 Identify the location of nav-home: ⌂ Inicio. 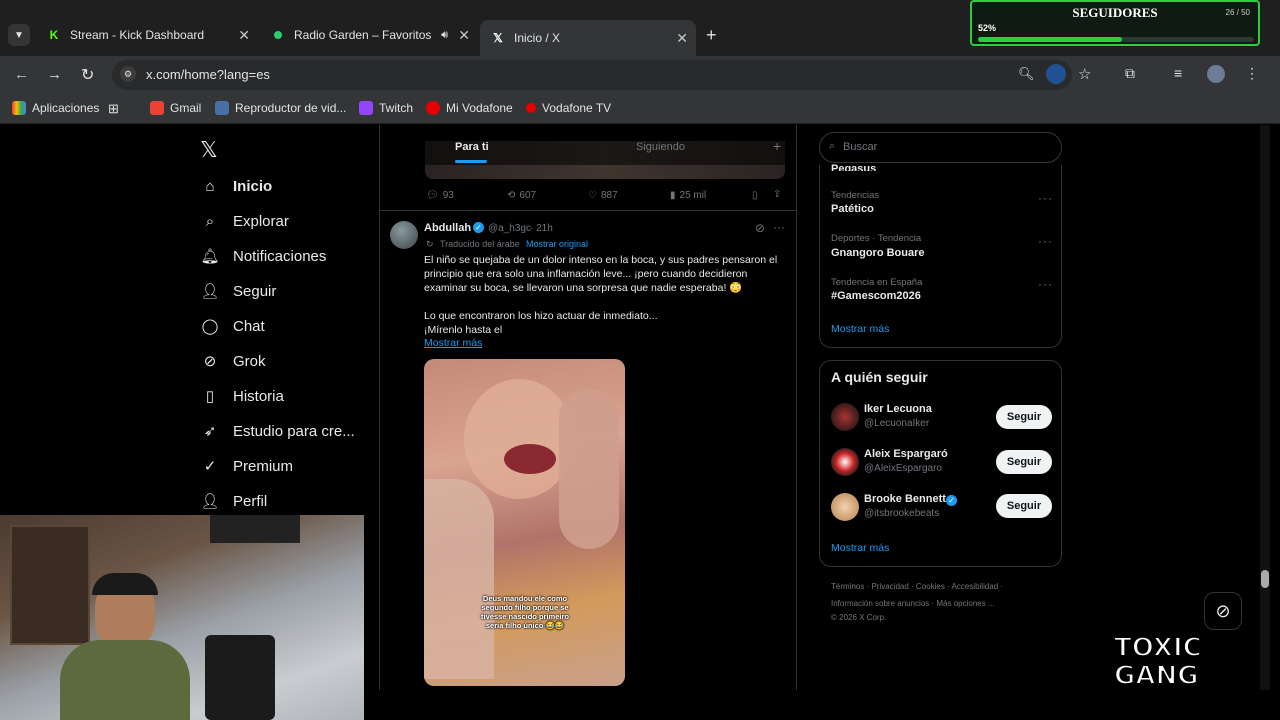
(236, 186).